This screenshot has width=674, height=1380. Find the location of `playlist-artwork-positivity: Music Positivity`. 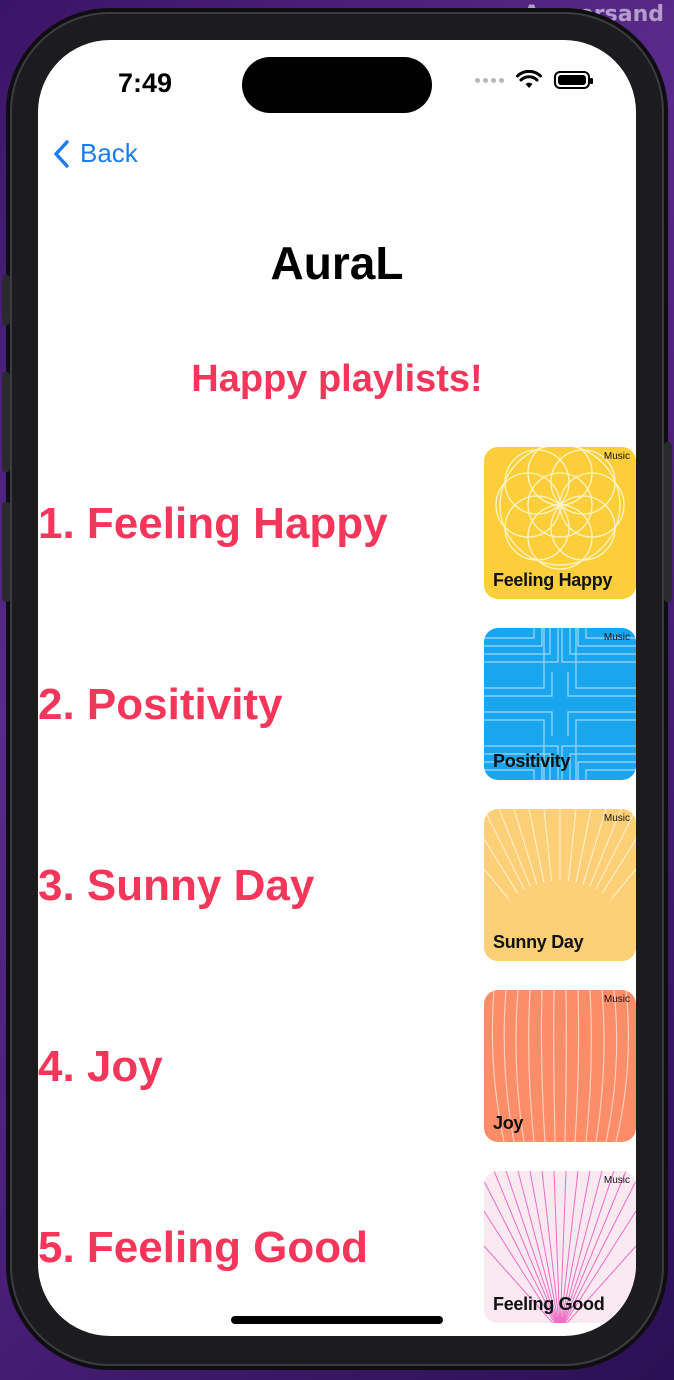

playlist-artwork-positivity: Music Positivity is located at coordinates (560, 704).